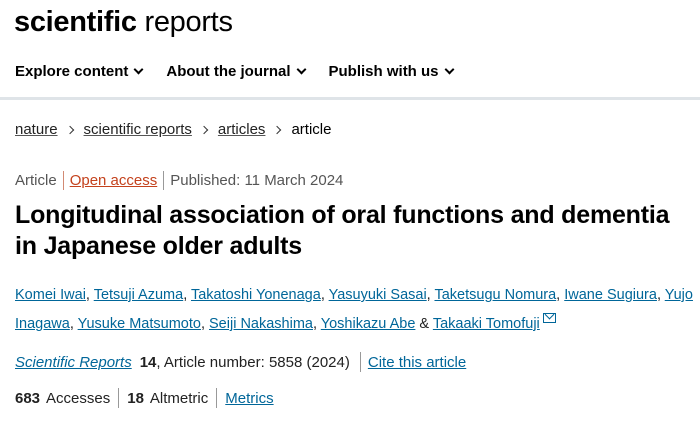 Image resolution: width=700 pixels, height=421 pixels. Describe the element at coordinates (495, 295) in the screenshot. I see `author-link: Taketsugu Nomura` at that location.